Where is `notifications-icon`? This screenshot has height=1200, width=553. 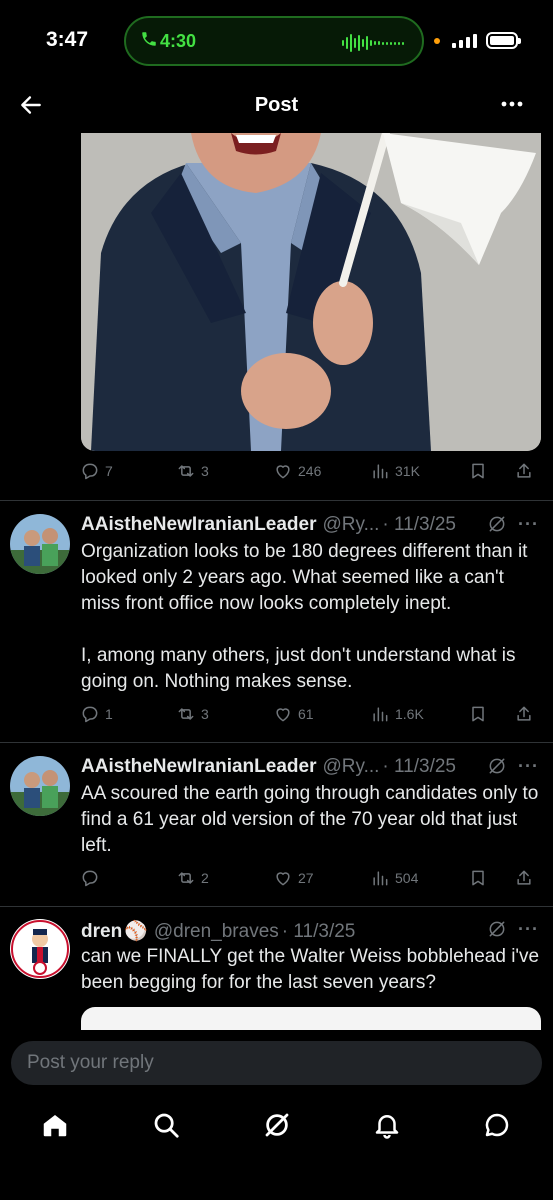 notifications-icon is located at coordinates (387, 1125).